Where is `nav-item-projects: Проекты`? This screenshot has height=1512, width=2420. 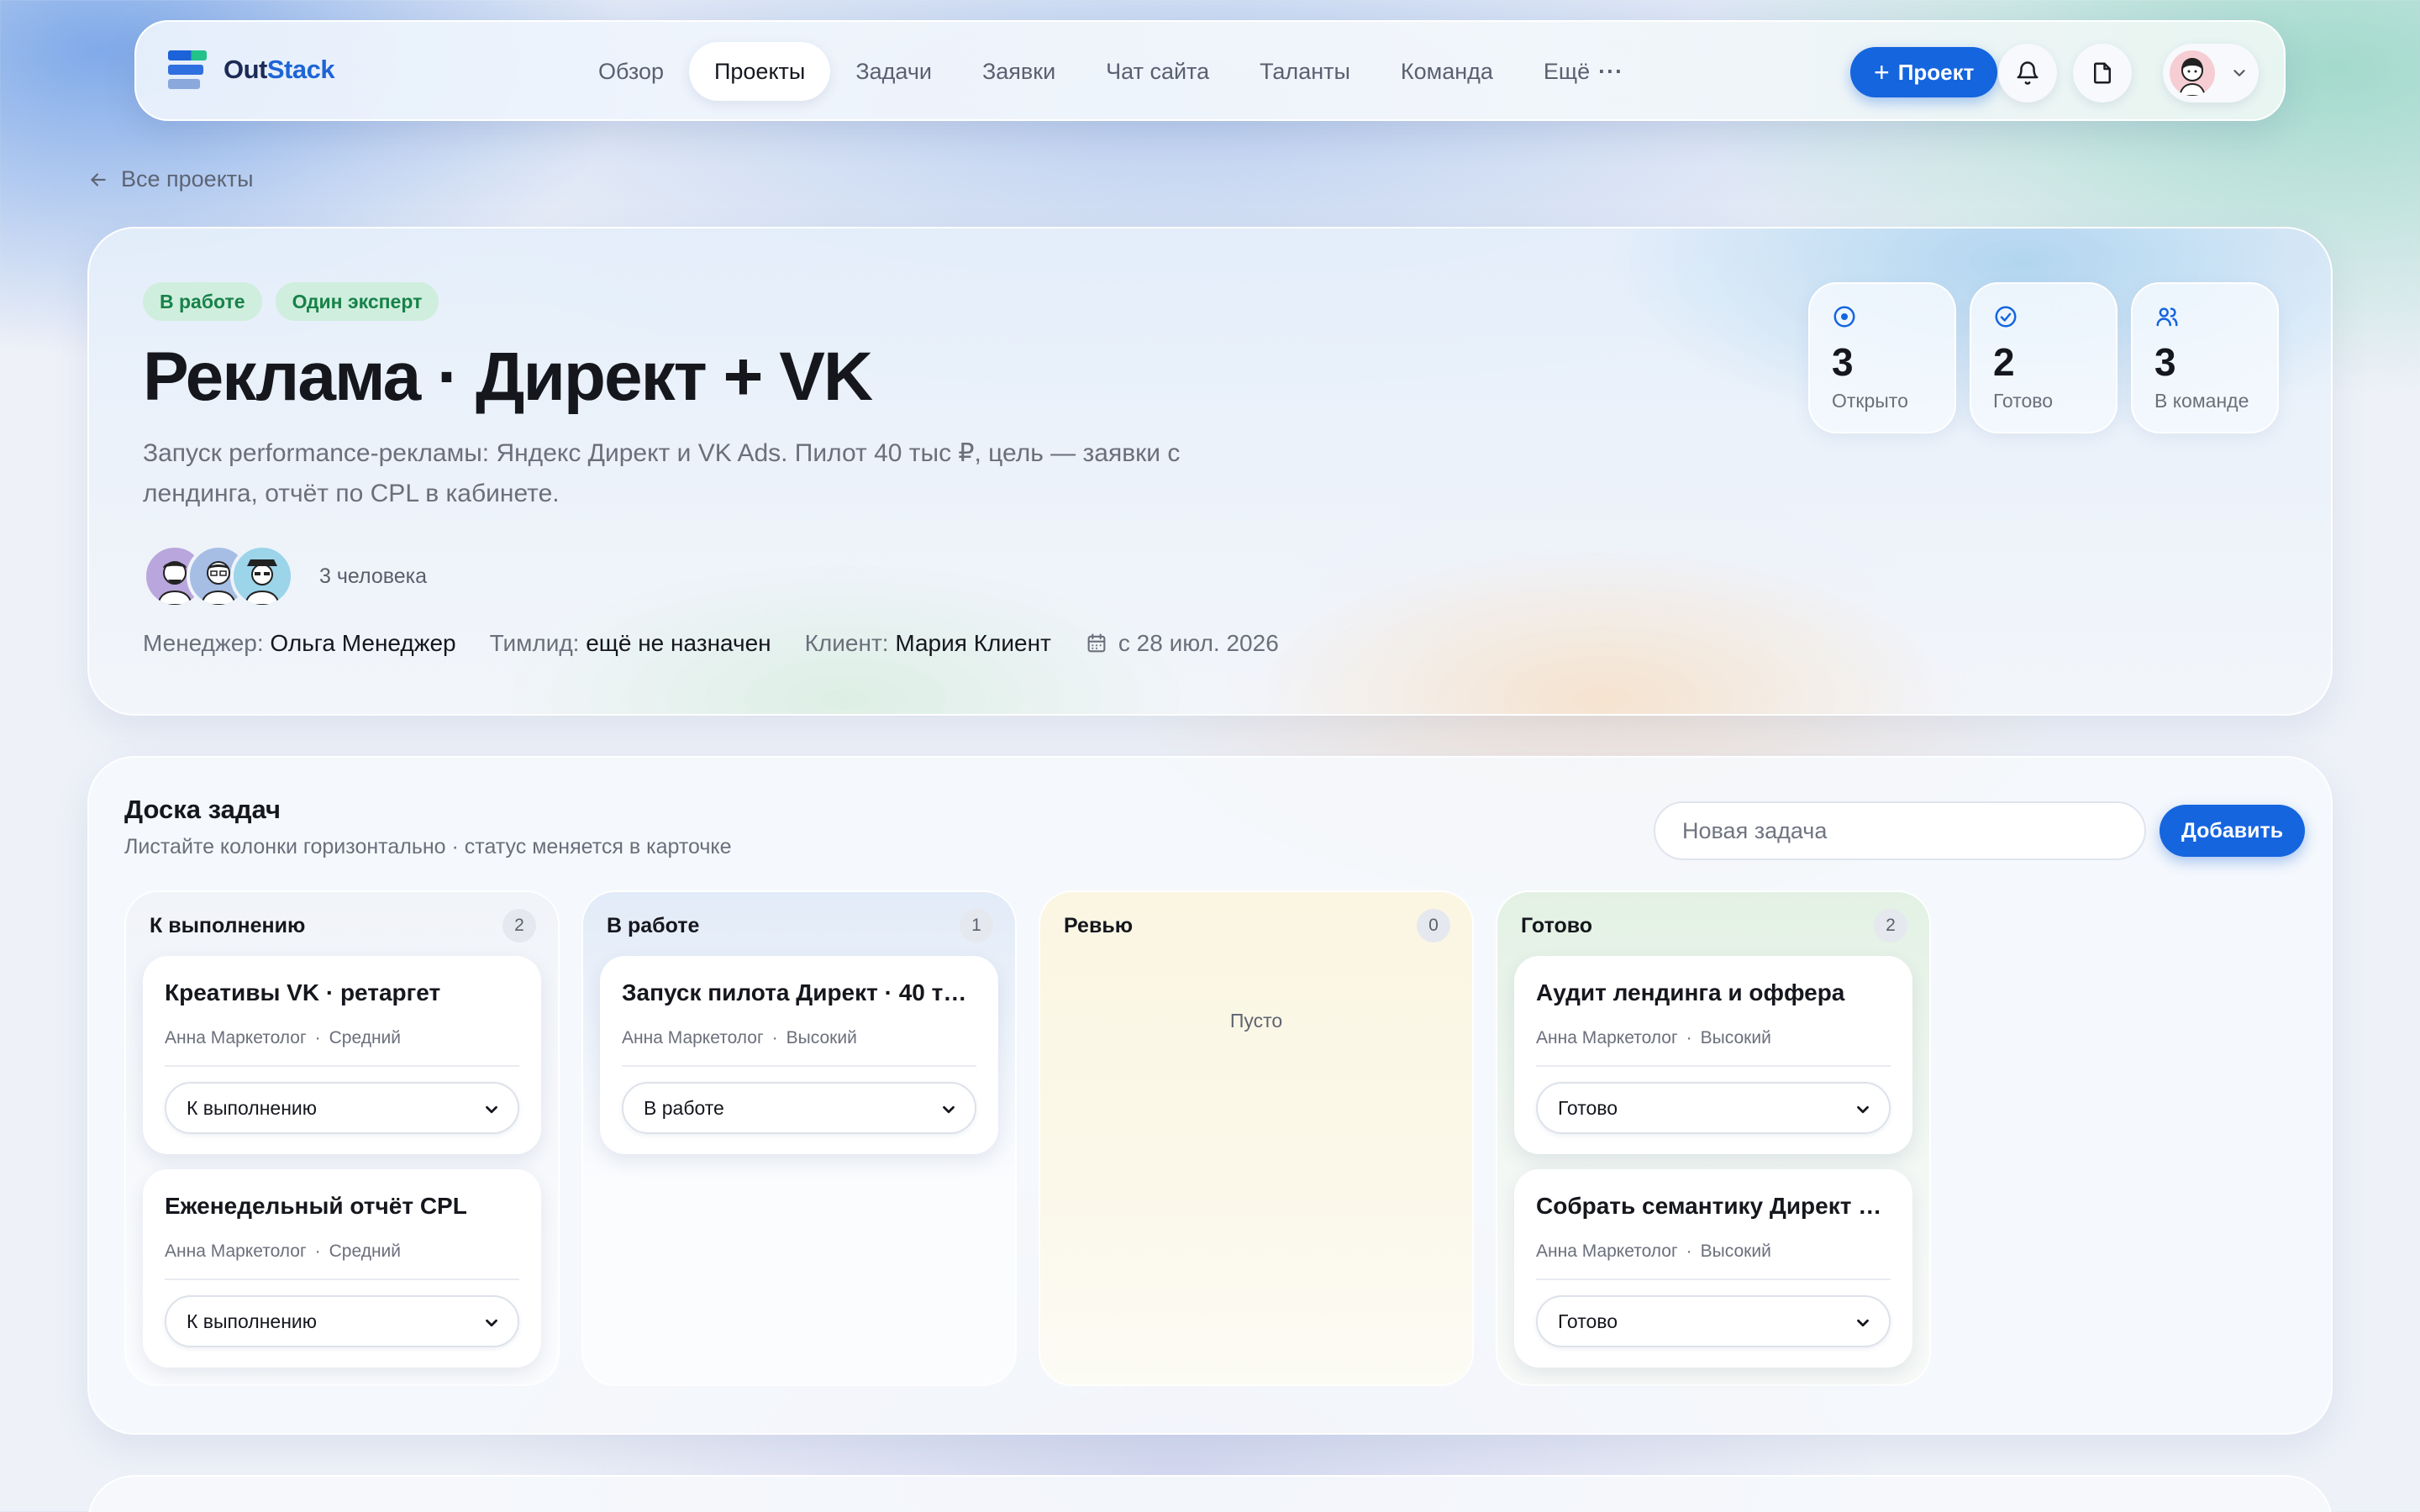 nav-item-projects: Проекты is located at coordinates (759, 71).